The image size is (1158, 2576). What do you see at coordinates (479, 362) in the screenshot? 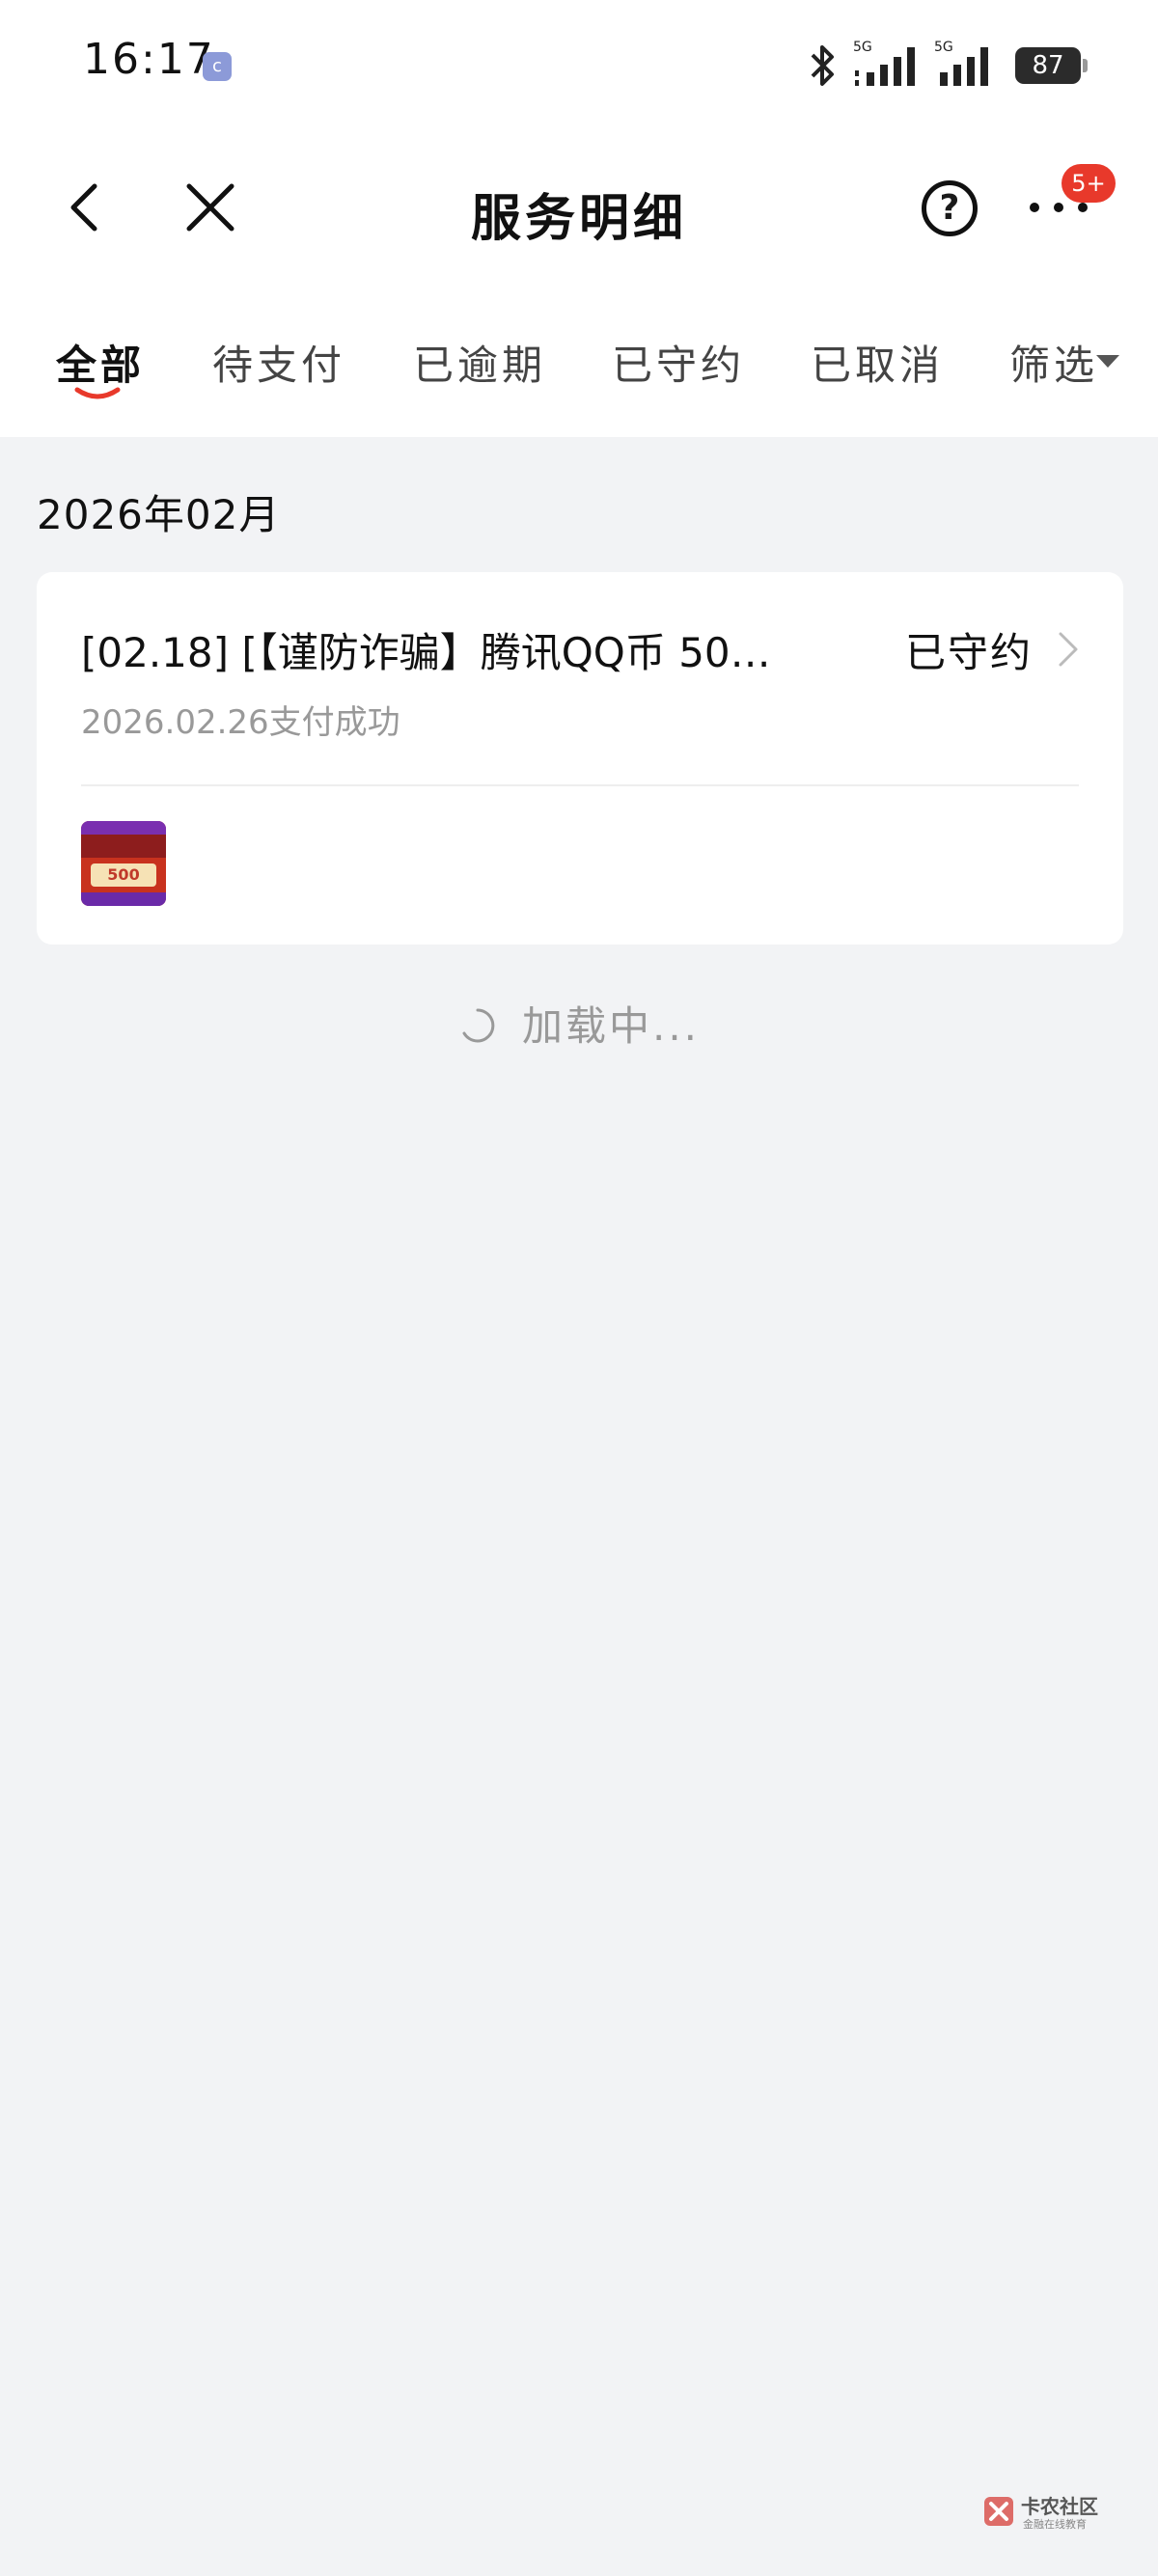
I see `tab-overdue: 已逾期` at bounding box center [479, 362].